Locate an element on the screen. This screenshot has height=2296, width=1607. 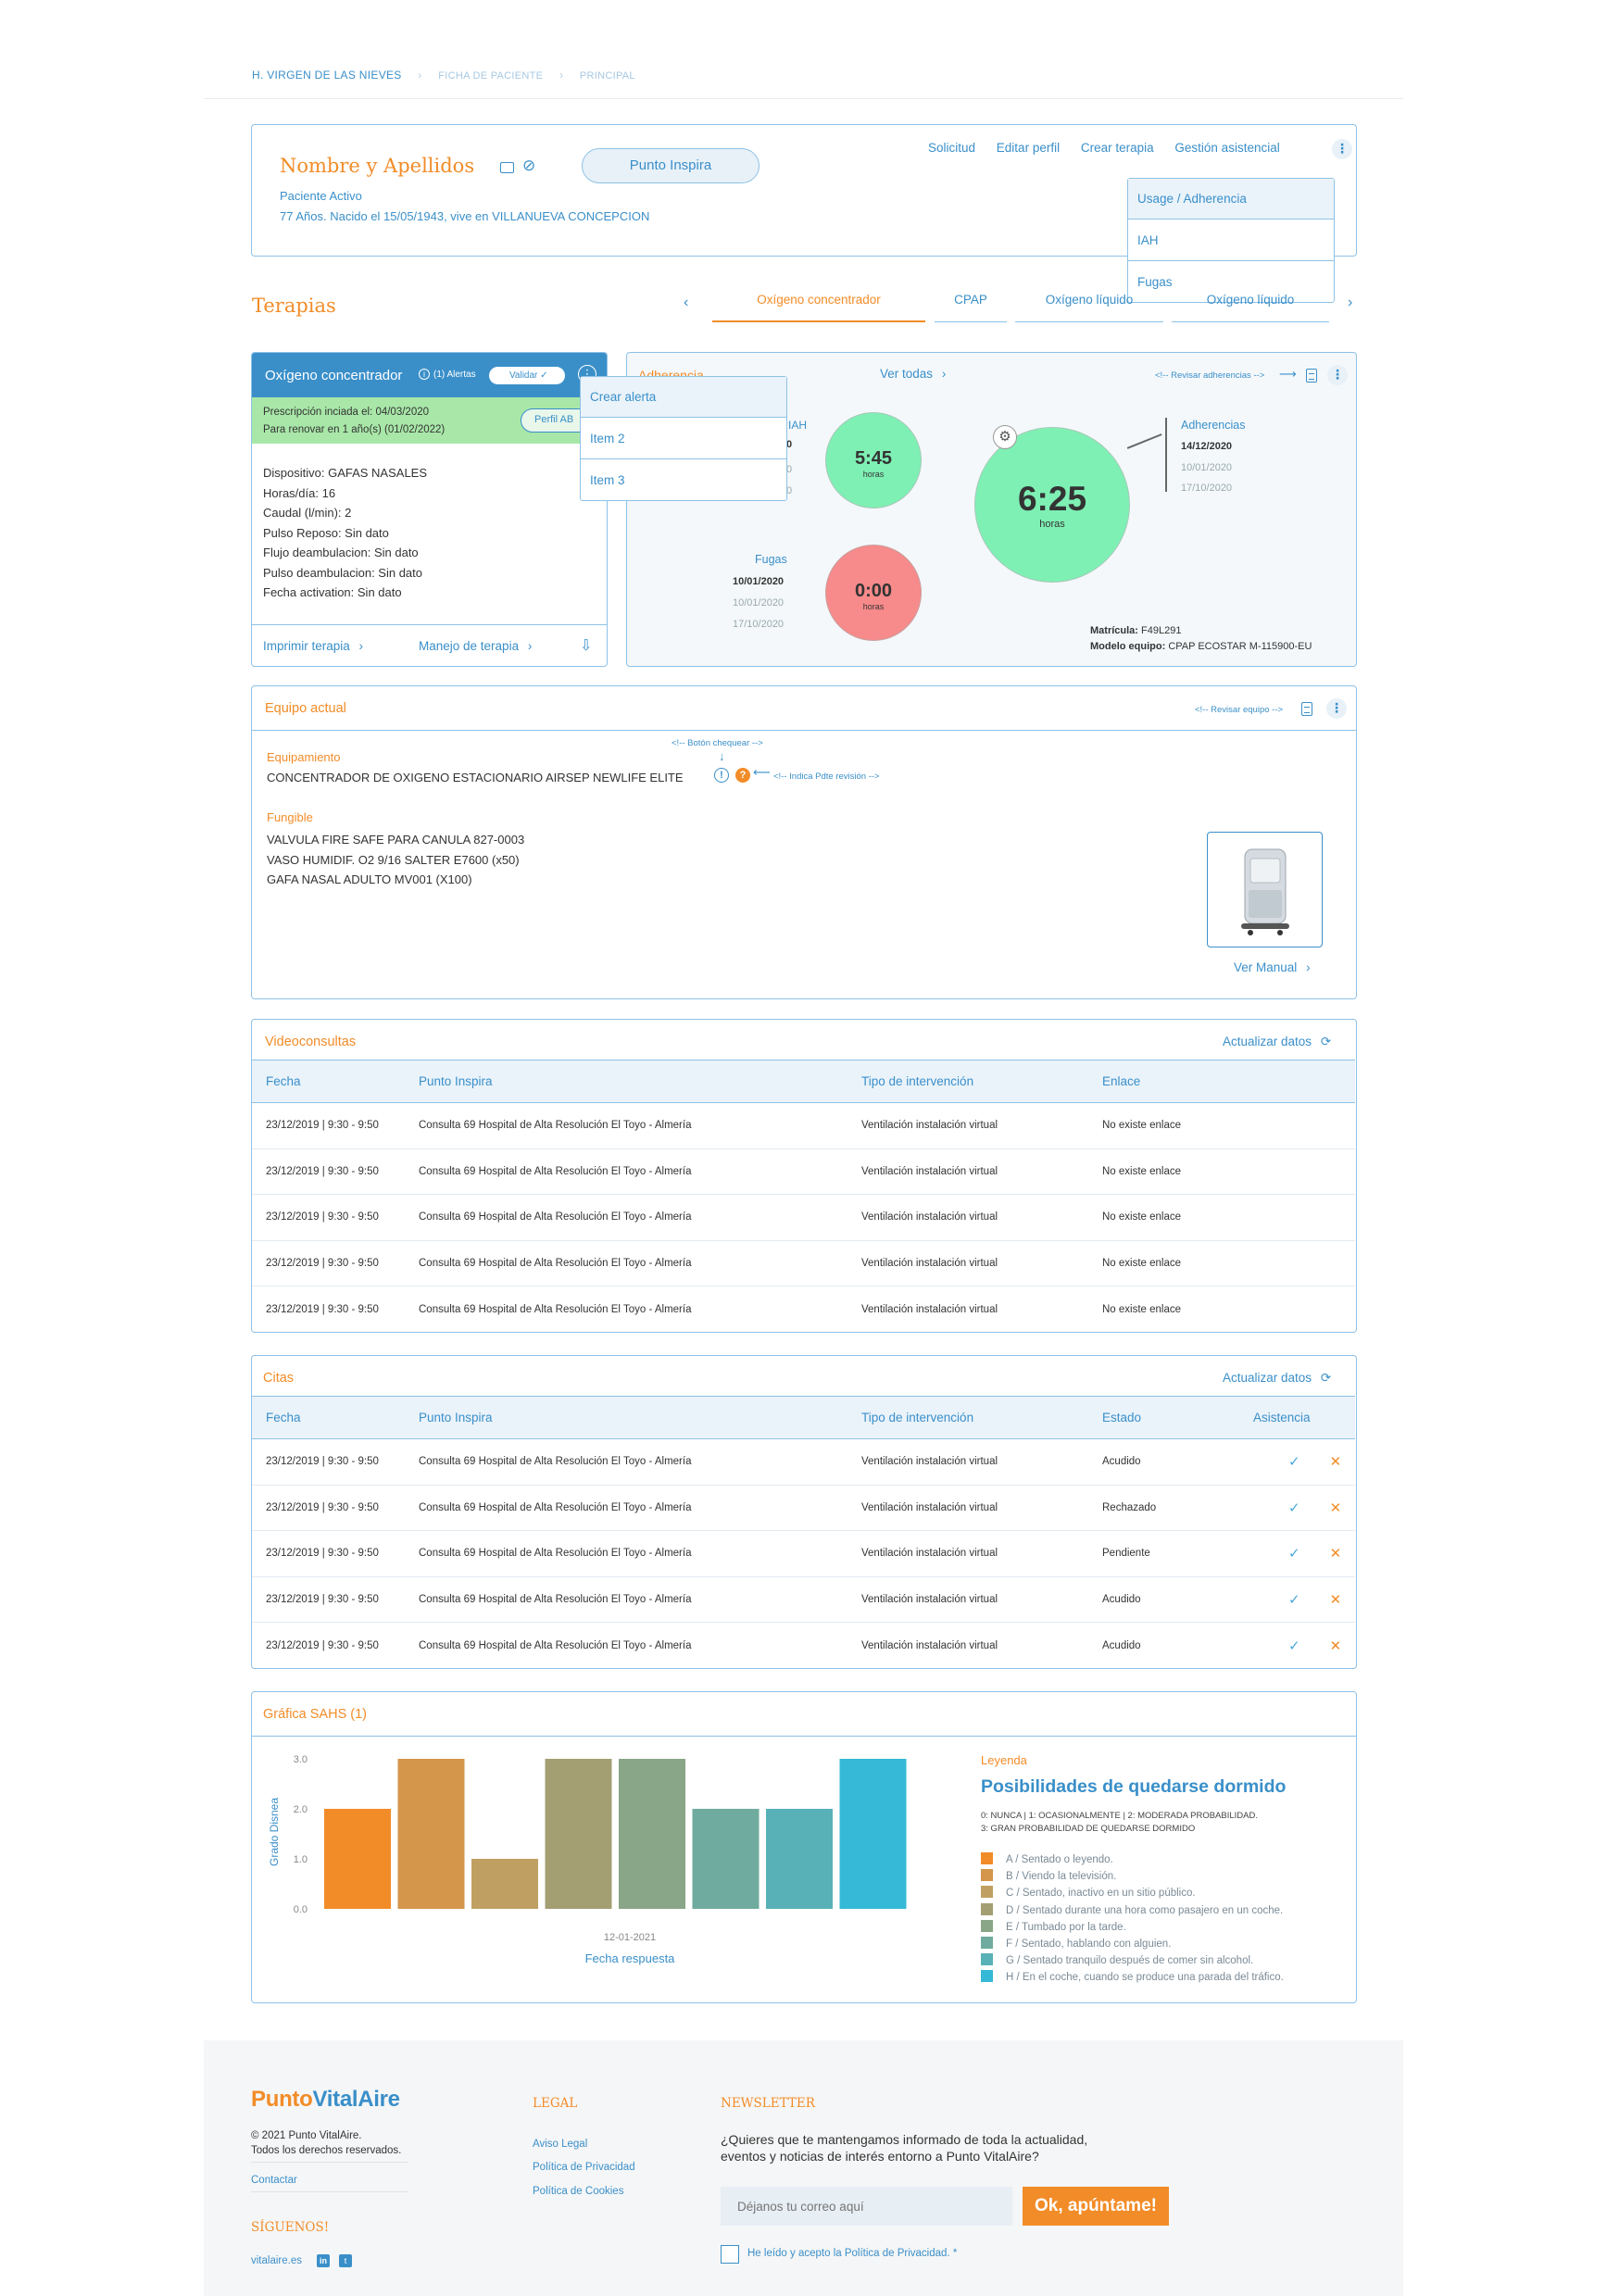
equipment-thumbnail is located at coordinates (1265, 889).